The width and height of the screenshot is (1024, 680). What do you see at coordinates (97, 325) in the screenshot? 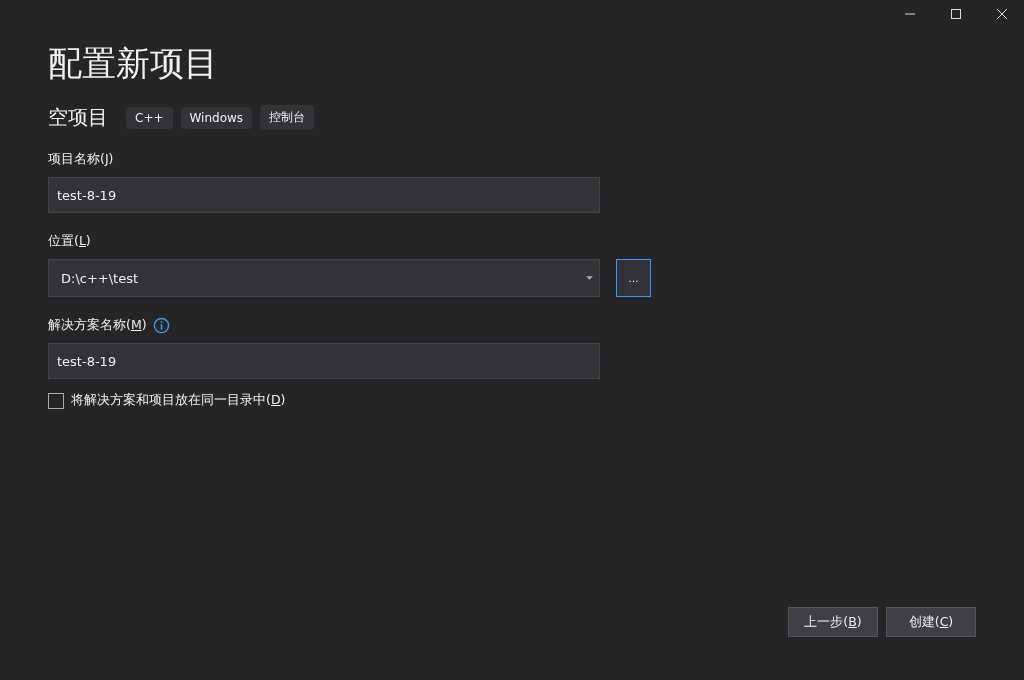
I see `field-label: 解决方案名称(M)` at bounding box center [97, 325].